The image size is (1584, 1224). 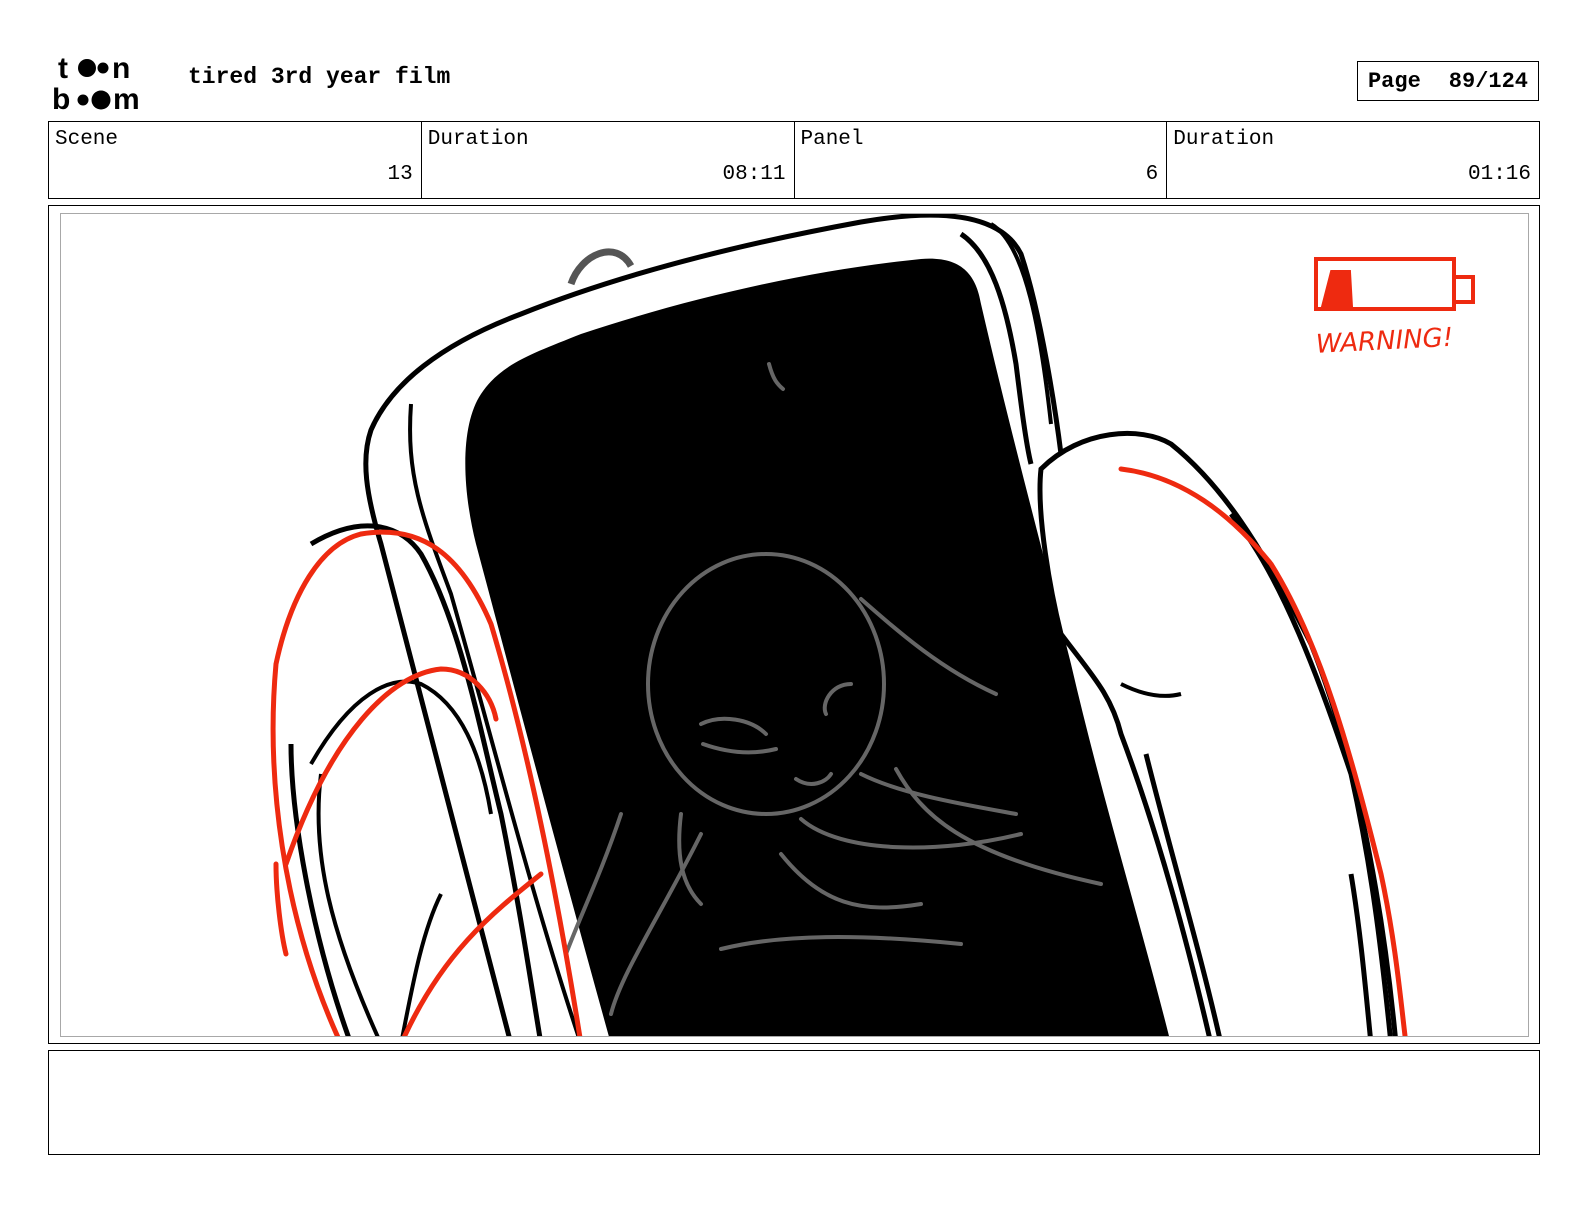 I want to click on notes-box, so click(x=794, y=1102).